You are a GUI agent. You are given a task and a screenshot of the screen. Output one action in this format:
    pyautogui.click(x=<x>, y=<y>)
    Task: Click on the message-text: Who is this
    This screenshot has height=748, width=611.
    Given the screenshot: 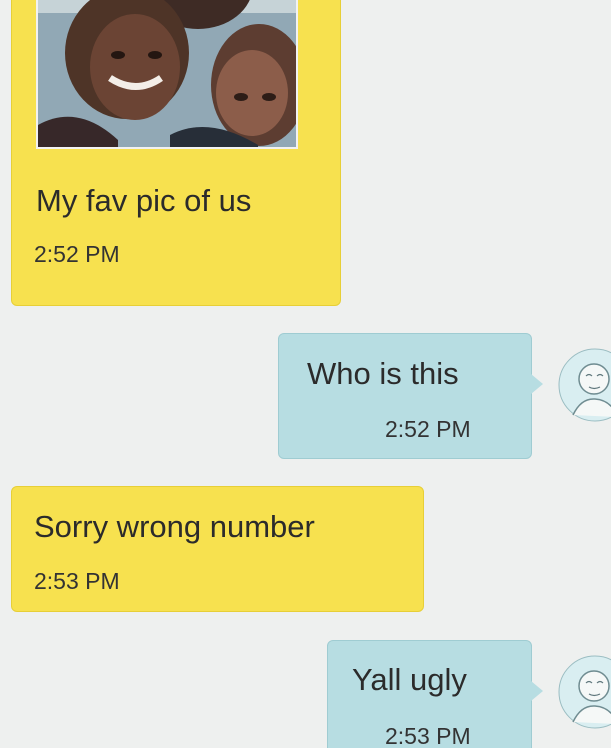 What is the action you would take?
    pyautogui.click(x=383, y=373)
    